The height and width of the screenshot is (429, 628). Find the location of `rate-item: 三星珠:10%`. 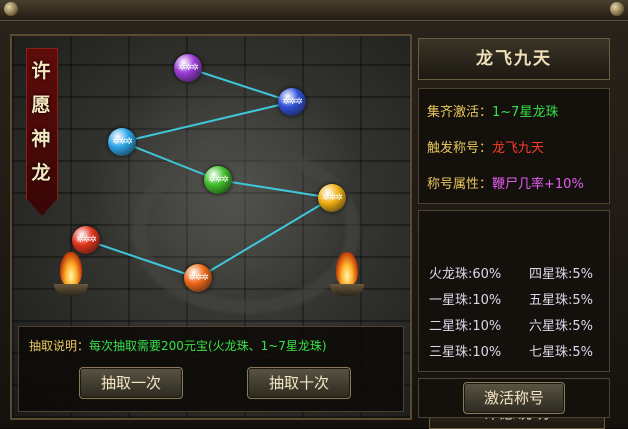

rate-item: 三星珠:10% is located at coordinates (465, 352).